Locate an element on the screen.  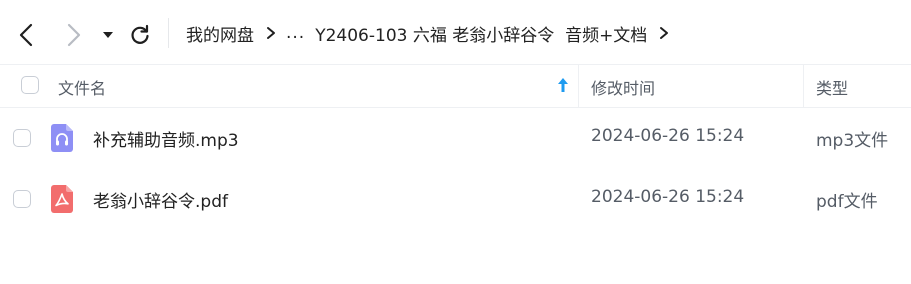
forward-button is located at coordinates (73, 35).